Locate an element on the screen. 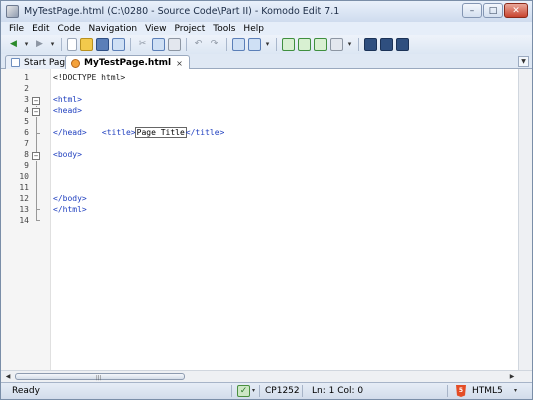 This screenshot has height=400, width=533. scroll-grip-icon: ||| is located at coordinates (99, 378).